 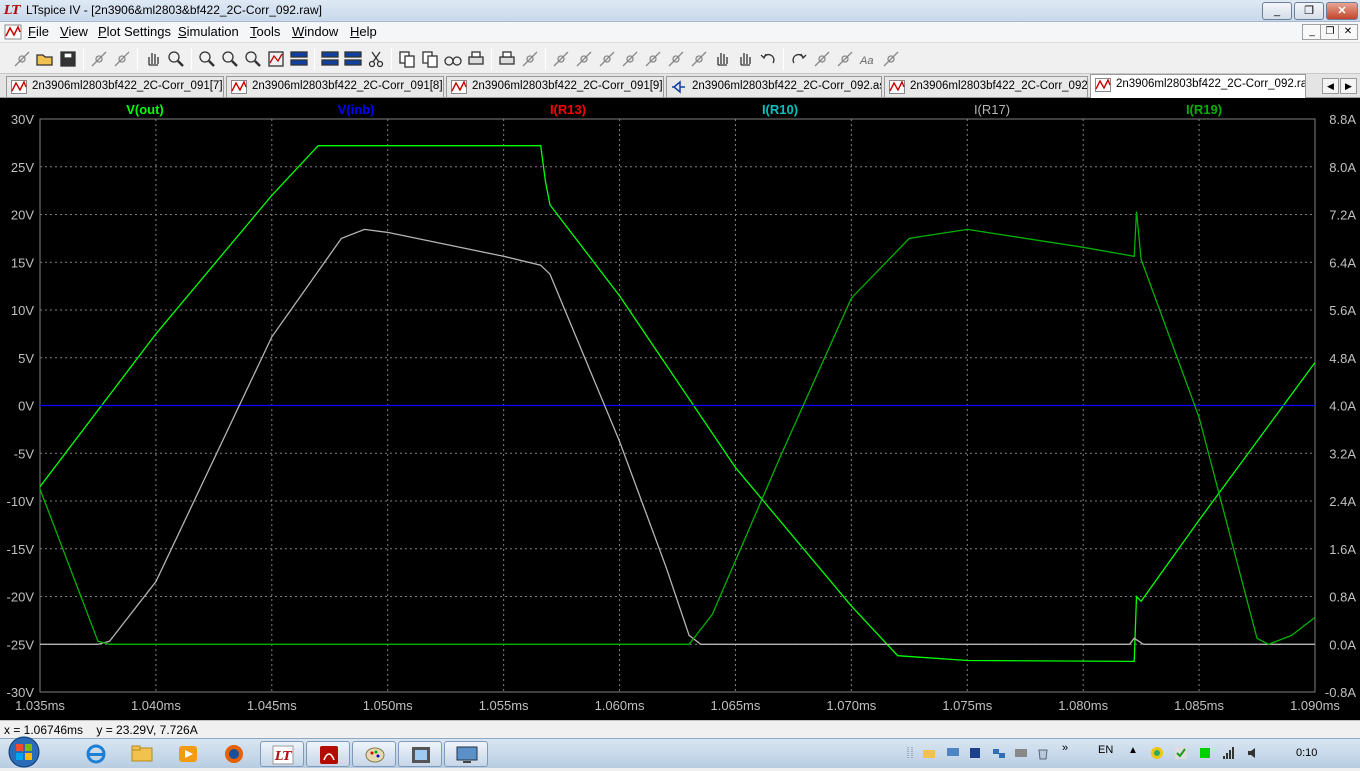 I want to click on component-icon, so click(x=699, y=59).